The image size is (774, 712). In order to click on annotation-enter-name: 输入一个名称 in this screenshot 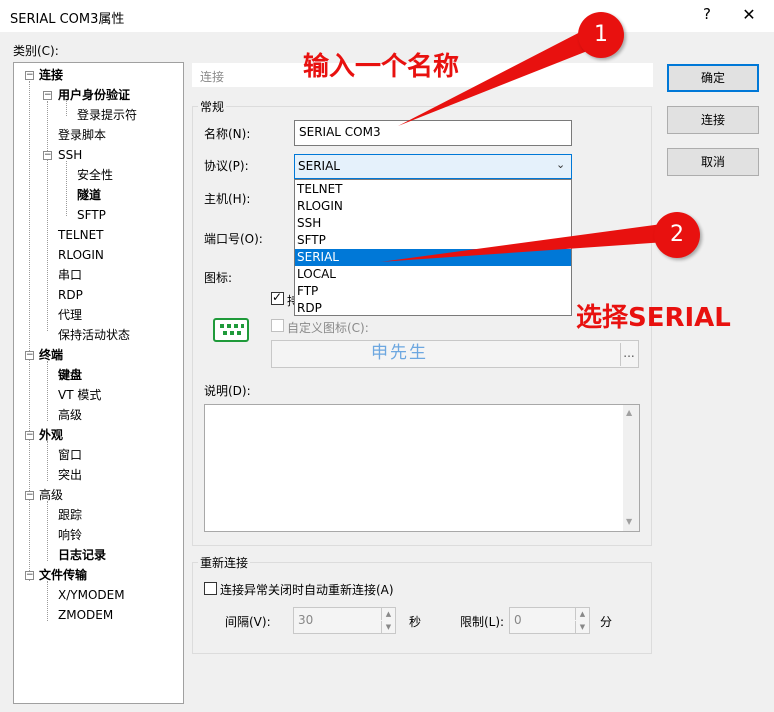, I will do `click(381, 67)`.